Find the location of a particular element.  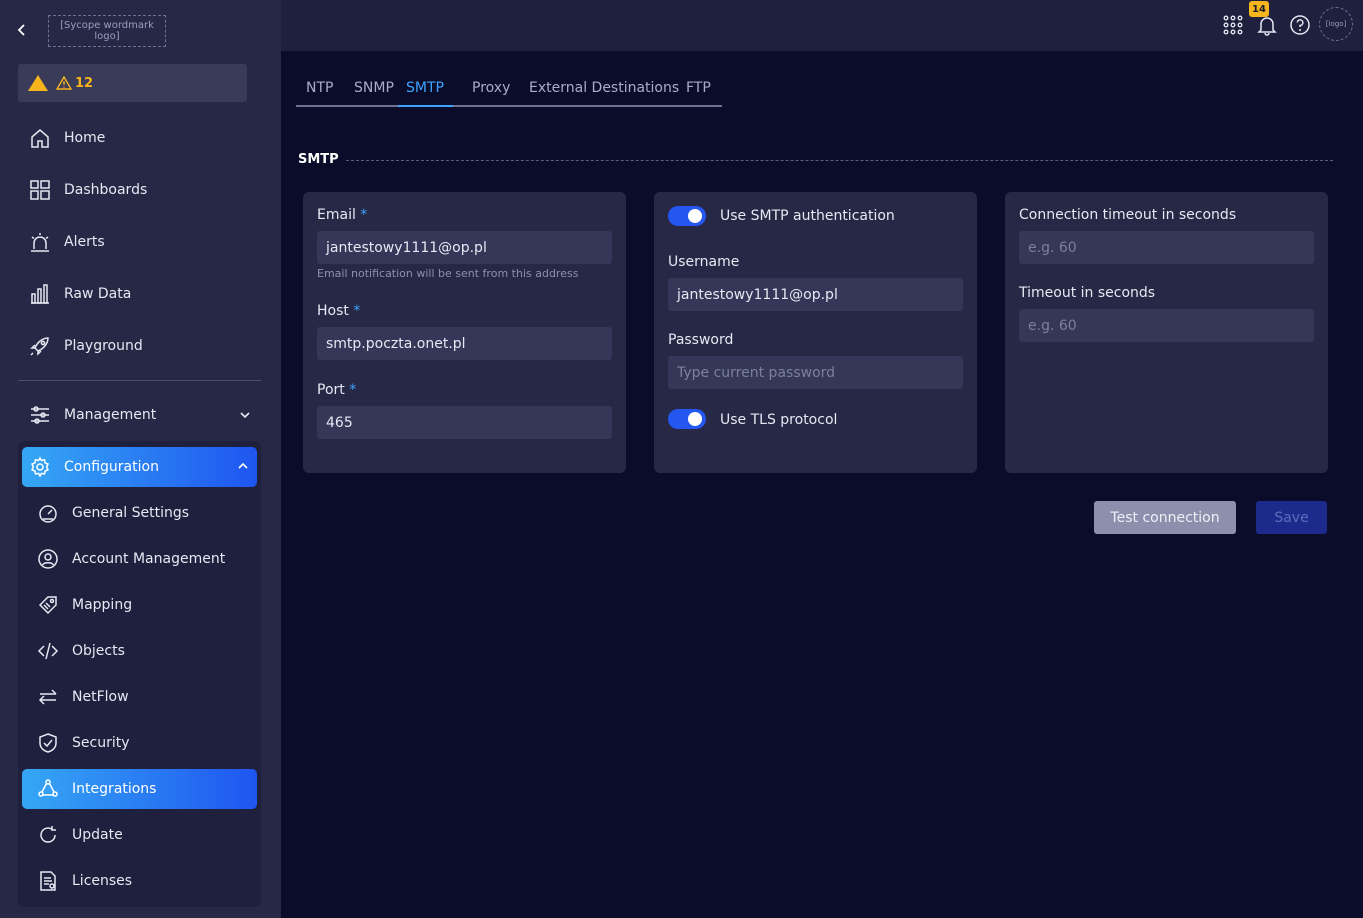

sub-label: Security is located at coordinates (101, 743).